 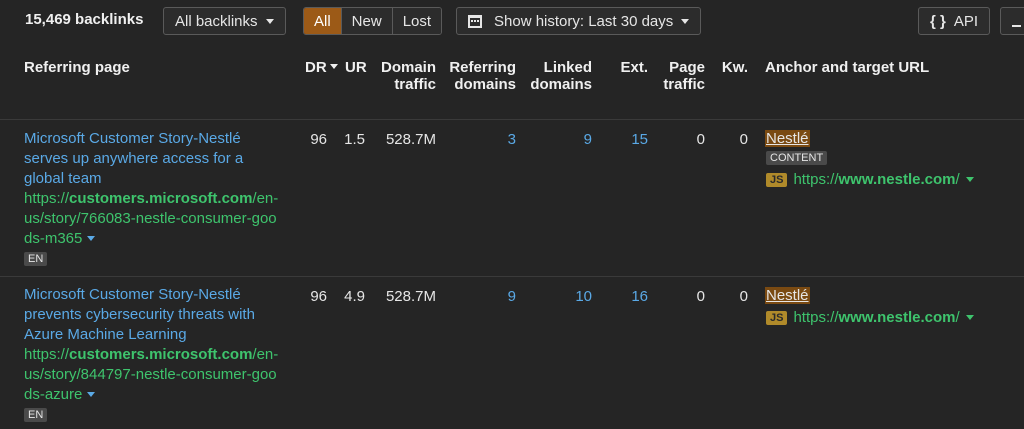 I want to click on export-button, so click(x=1012, y=21).